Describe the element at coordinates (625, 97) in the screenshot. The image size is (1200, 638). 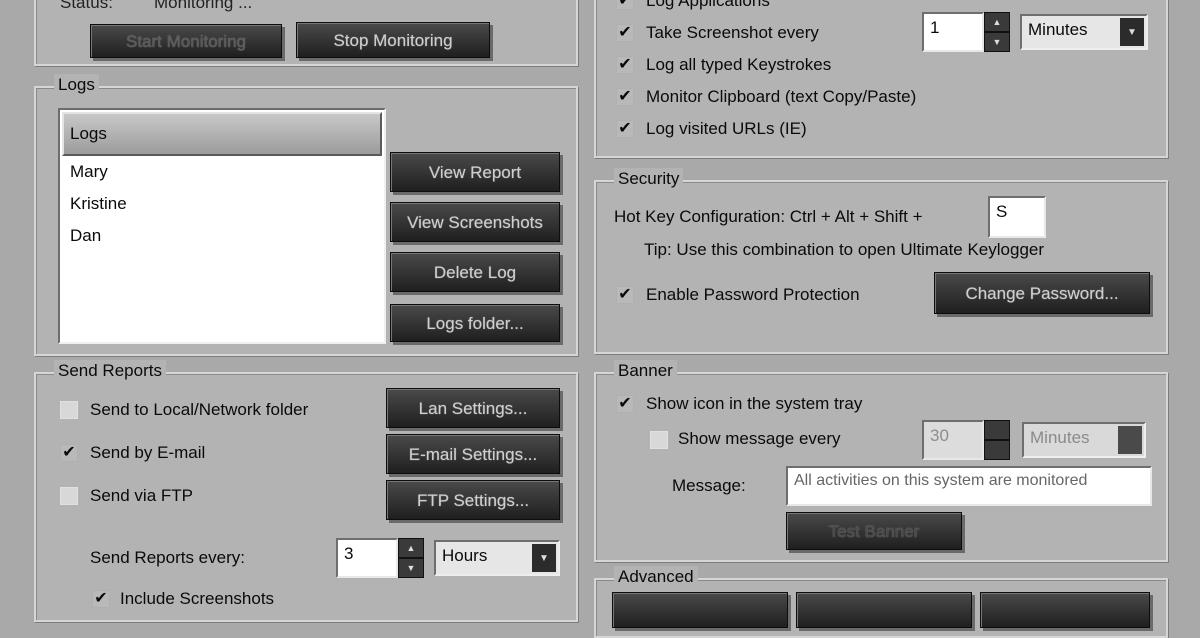
I see `monitor-clipboard-checkbox: ✔` at that location.